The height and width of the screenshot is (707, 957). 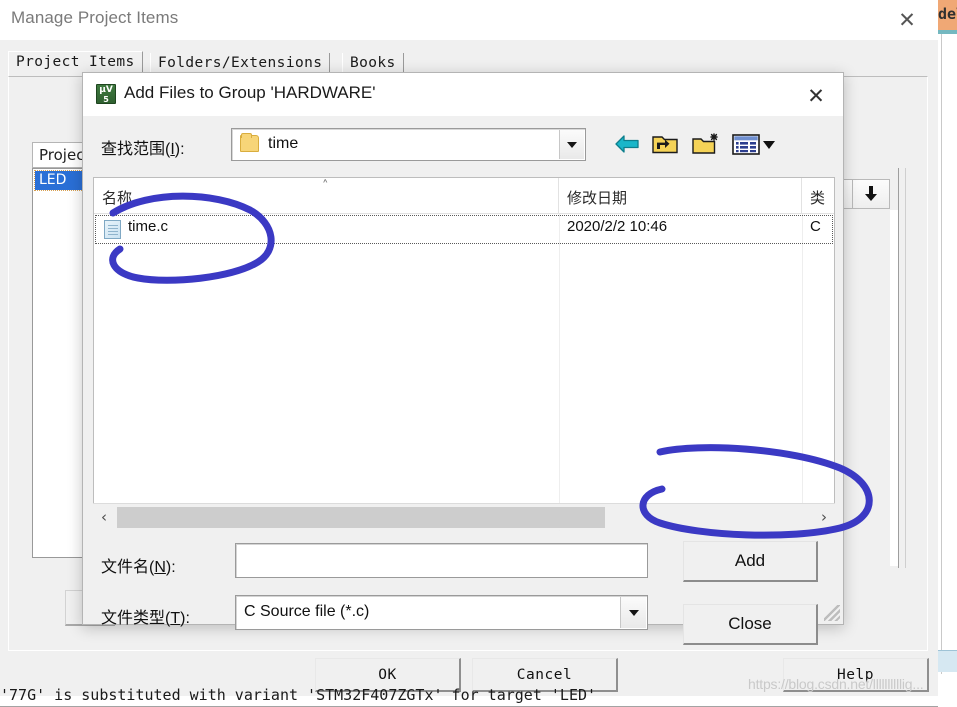 What do you see at coordinates (179, 149) in the screenshot?
I see `look-in-label-suffix: ):` at bounding box center [179, 149].